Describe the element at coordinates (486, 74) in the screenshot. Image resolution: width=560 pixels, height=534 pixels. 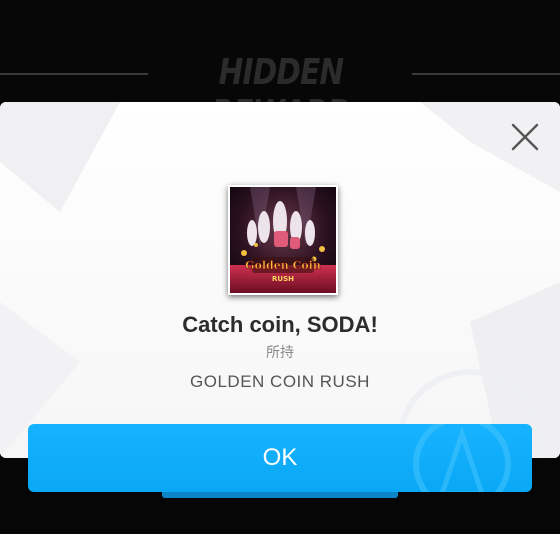
I see `header-divider-right` at that location.